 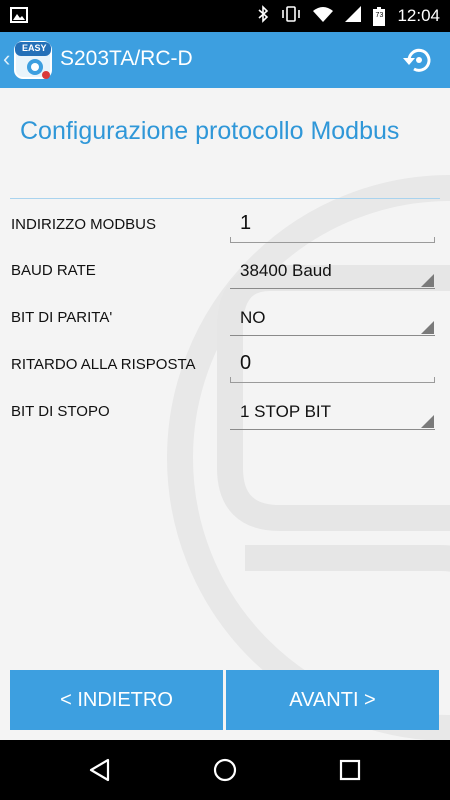 What do you see at coordinates (33, 60) in the screenshot?
I see `app-logo: EASY` at bounding box center [33, 60].